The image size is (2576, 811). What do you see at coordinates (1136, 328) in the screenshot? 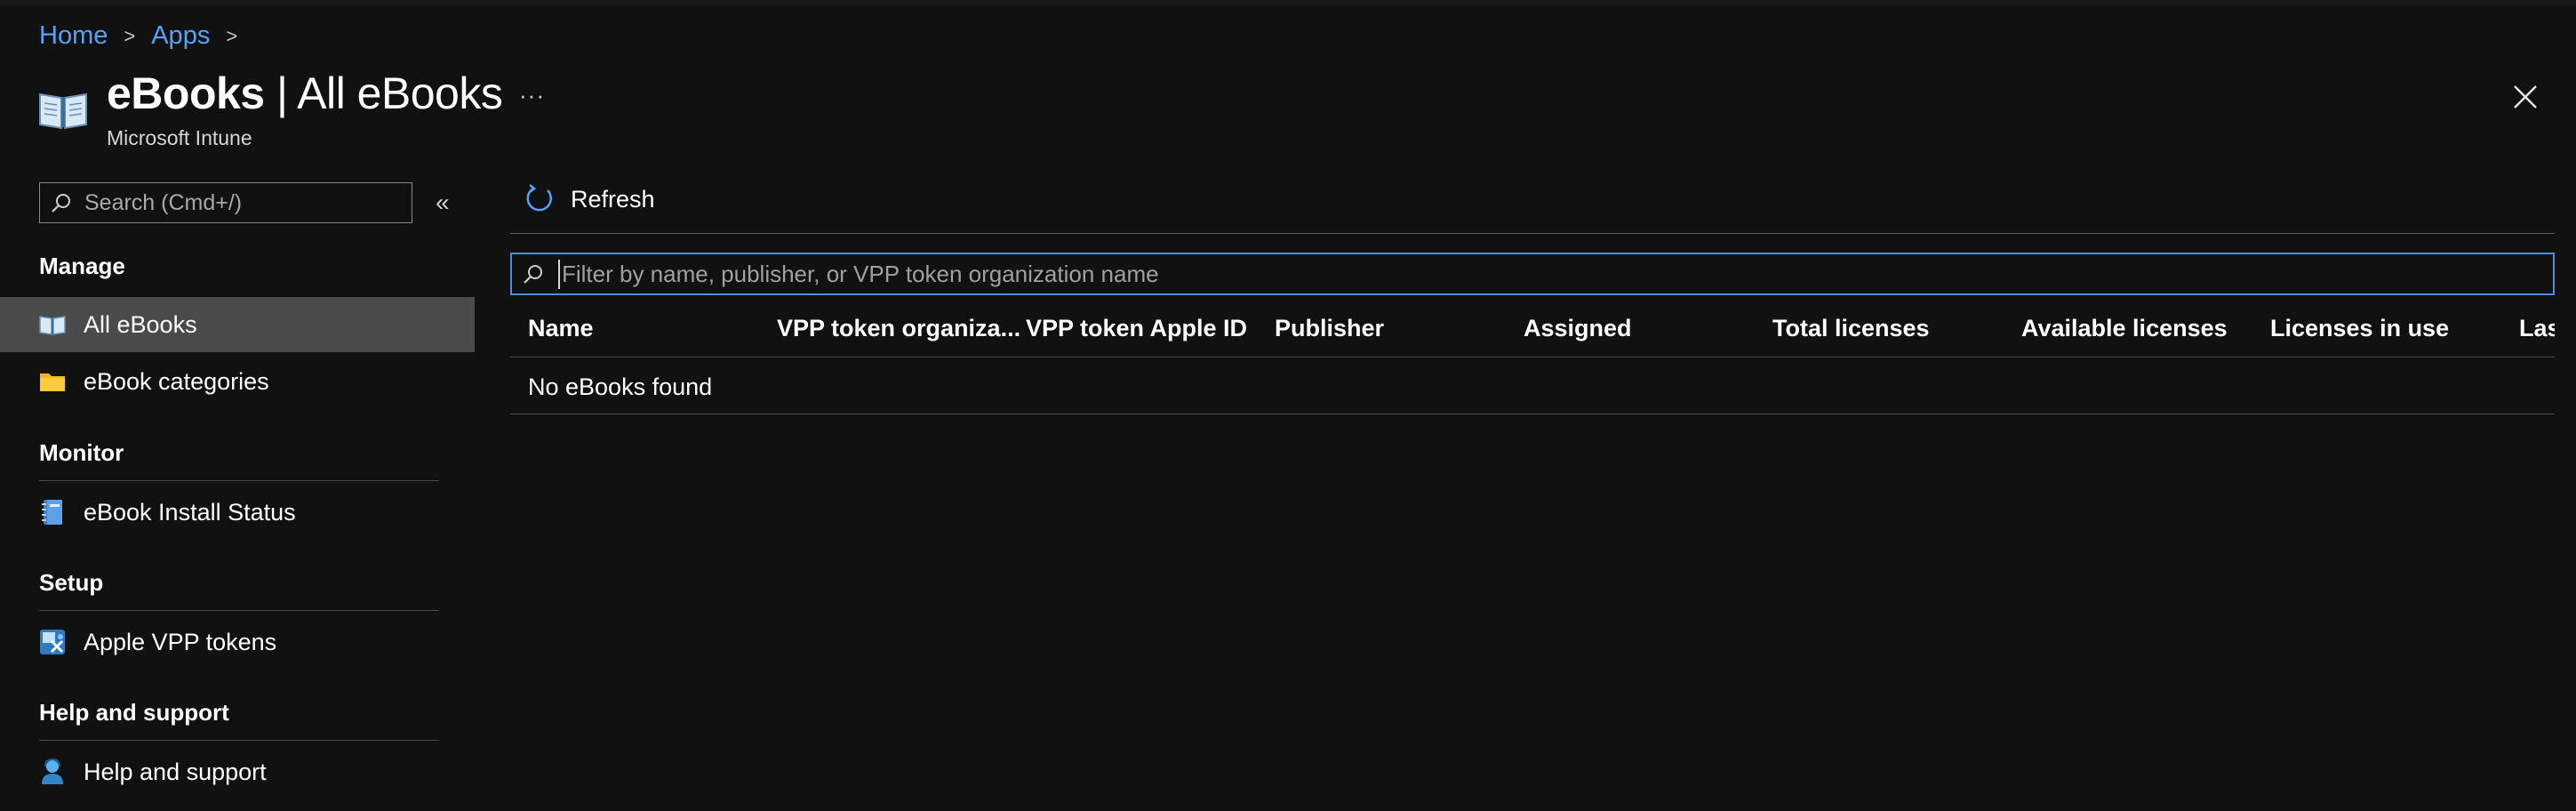
I see `column-header-vpp-token-apple-id: VPP token Apple ID` at bounding box center [1136, 328].